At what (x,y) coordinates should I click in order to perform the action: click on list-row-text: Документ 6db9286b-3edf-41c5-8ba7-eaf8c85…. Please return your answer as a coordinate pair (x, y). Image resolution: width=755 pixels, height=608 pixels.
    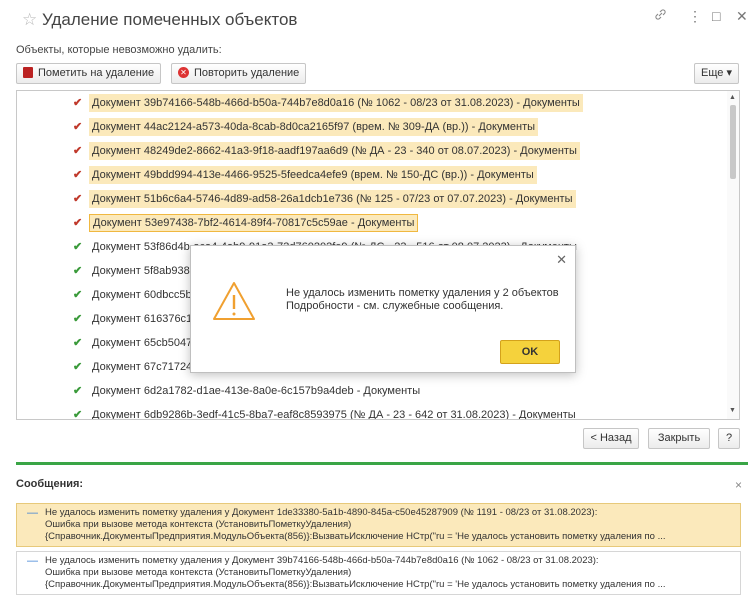
    Looking at the image, I should click on (334, 414).